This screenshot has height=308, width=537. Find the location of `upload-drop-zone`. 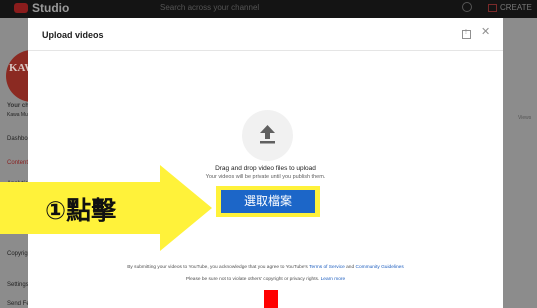

upload-drop-zone is located at coordinates (267, 135).